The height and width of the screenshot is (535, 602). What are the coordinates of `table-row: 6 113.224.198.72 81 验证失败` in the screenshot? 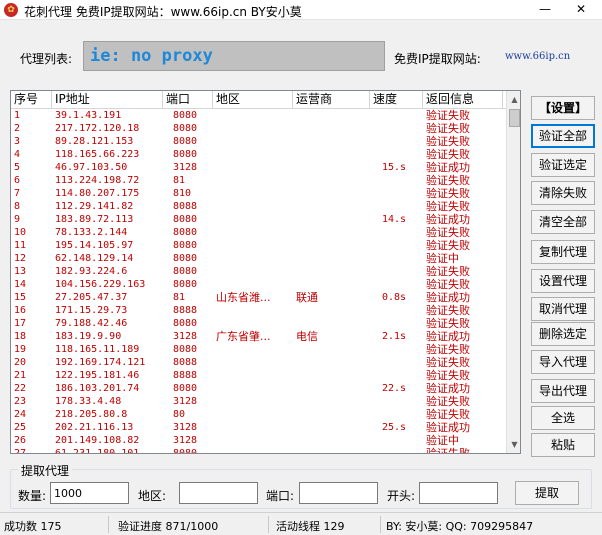 It's located at (258, 180).